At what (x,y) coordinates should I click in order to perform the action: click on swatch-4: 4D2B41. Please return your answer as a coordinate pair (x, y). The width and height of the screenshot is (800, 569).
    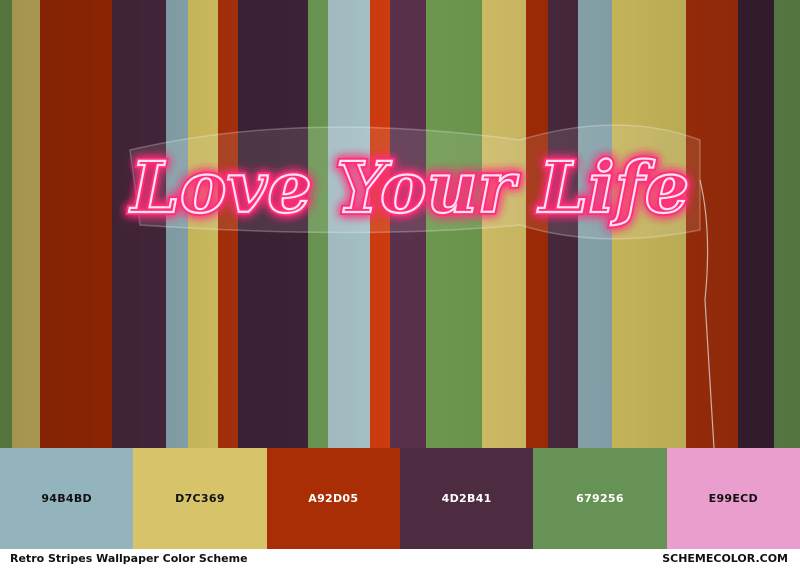
    Looking at the image, I should click on (466, 498).